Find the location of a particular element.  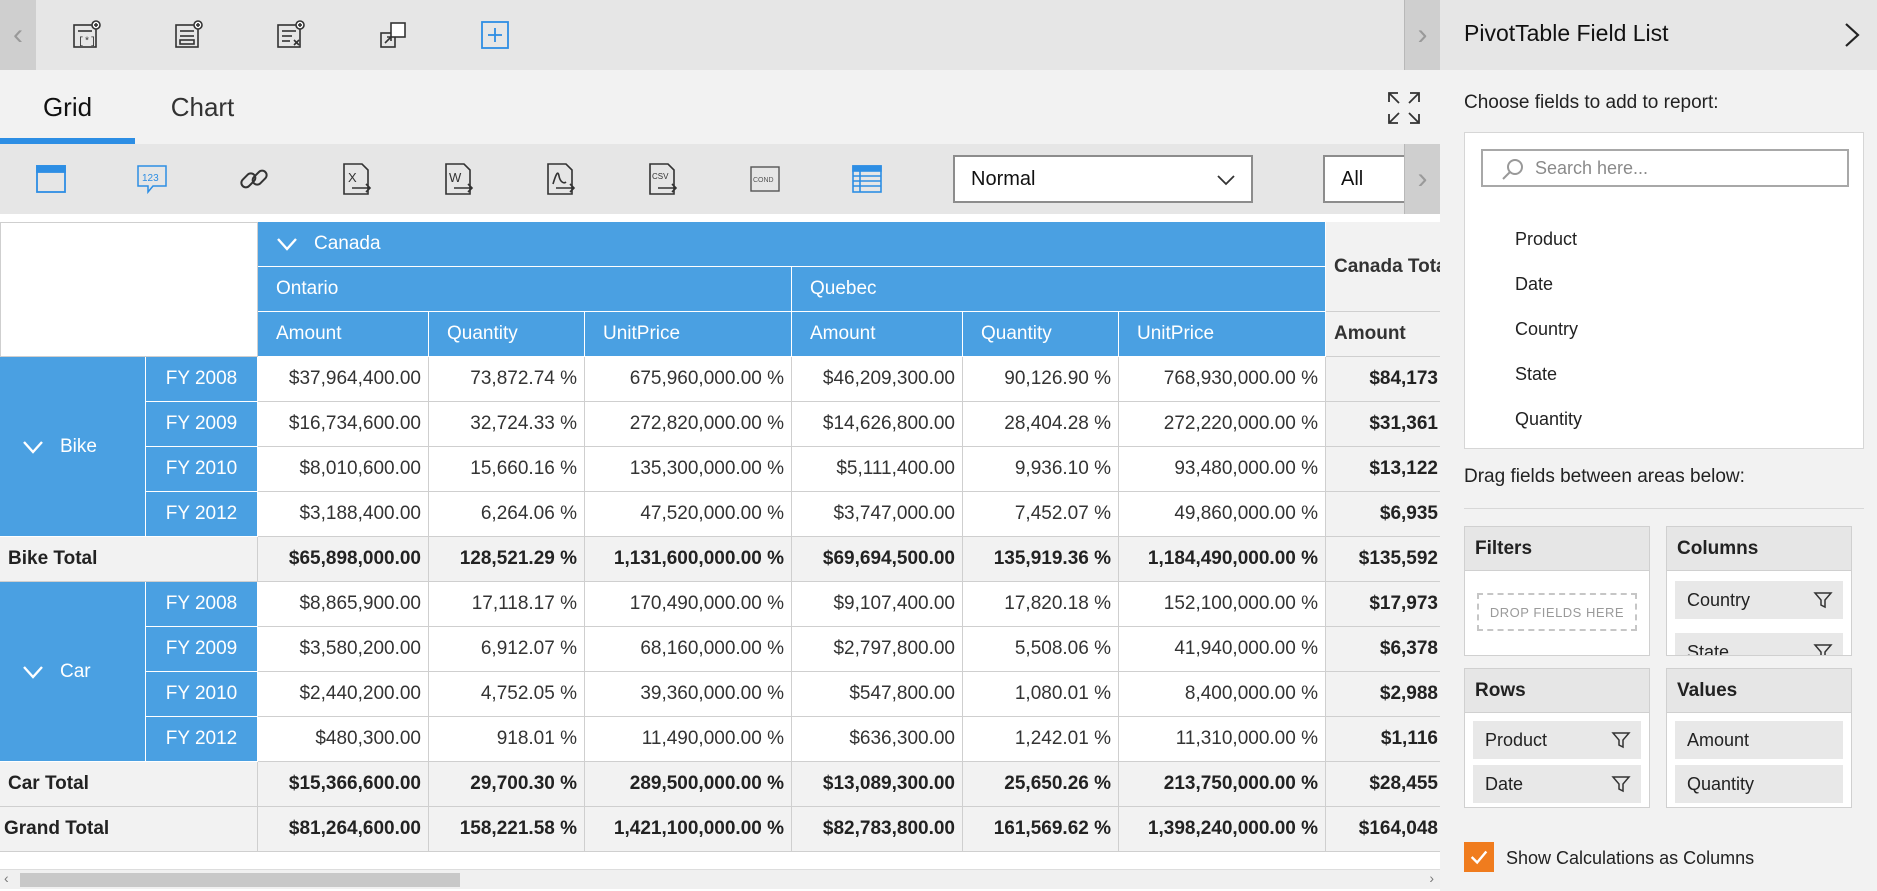

value-cell: $37,964,400.00 is located at coordinates (343, 379).